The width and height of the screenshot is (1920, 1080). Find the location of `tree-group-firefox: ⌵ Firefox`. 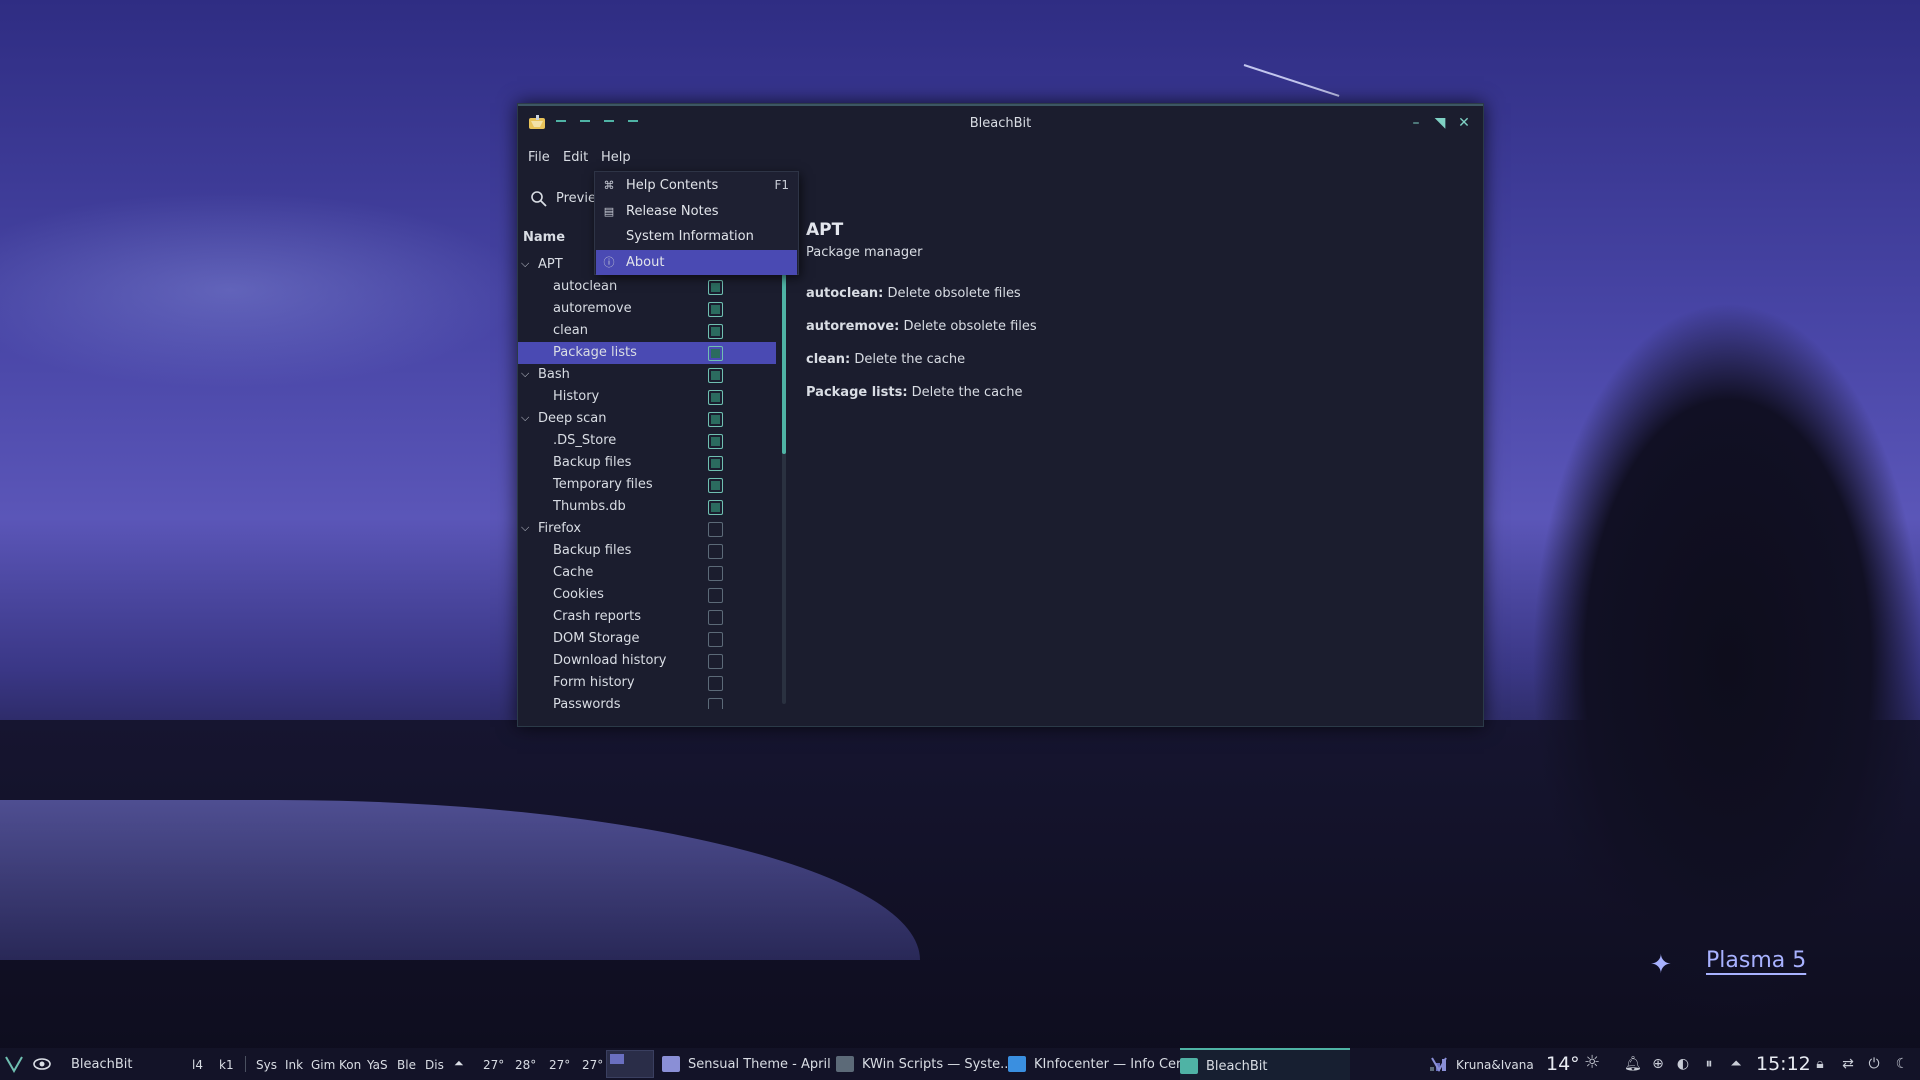

tree-group-firefox: ⌵ Firefox is located at coordinates (647, 529).